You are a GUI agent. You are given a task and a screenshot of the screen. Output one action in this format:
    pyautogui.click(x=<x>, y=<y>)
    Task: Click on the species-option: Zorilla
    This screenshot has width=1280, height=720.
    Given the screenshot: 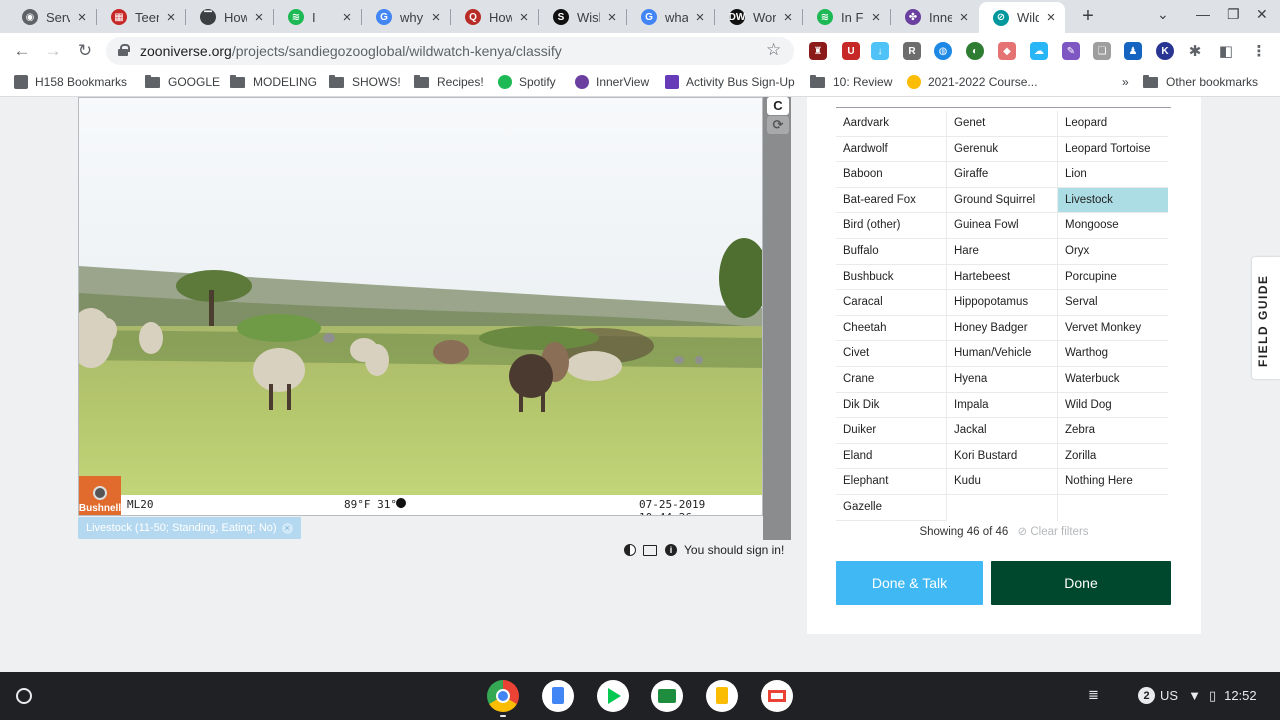 What is the action you would take?
    pyautogui.click(x=1113, y=457)
    